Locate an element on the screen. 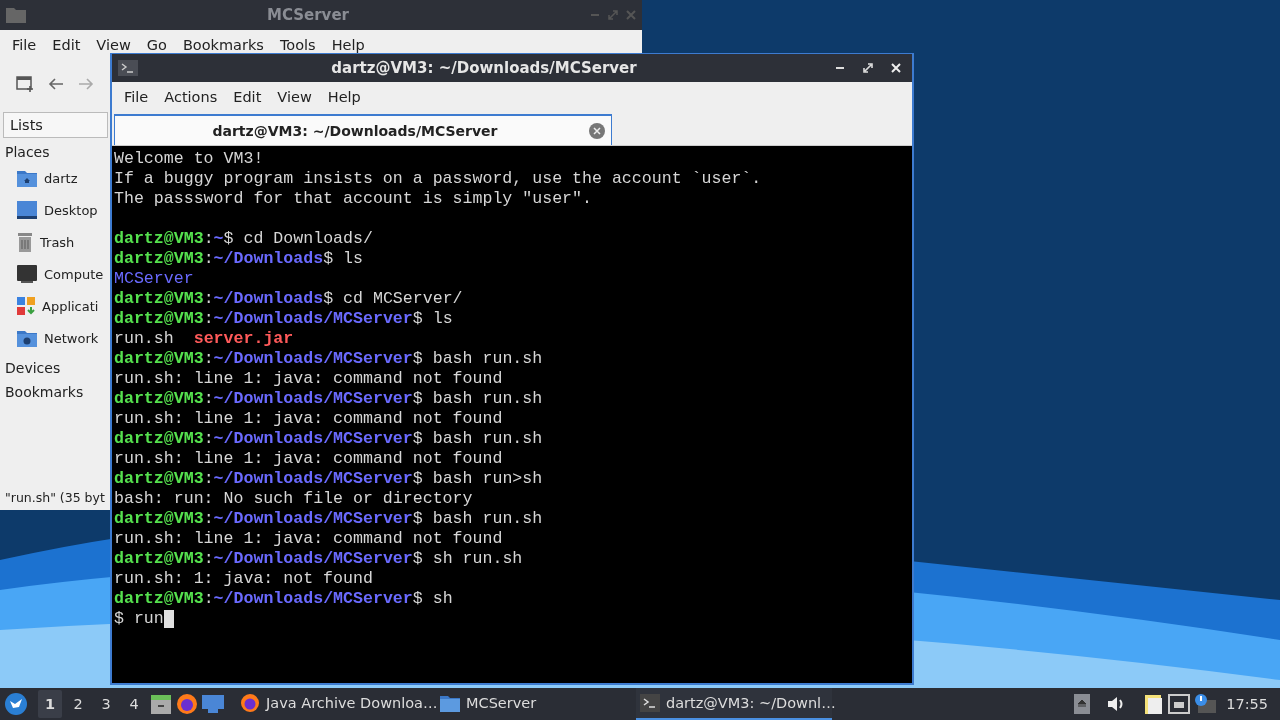 This screenshot has height=720, width=1280. close-tab-icon is located at coordinates (597, 130).